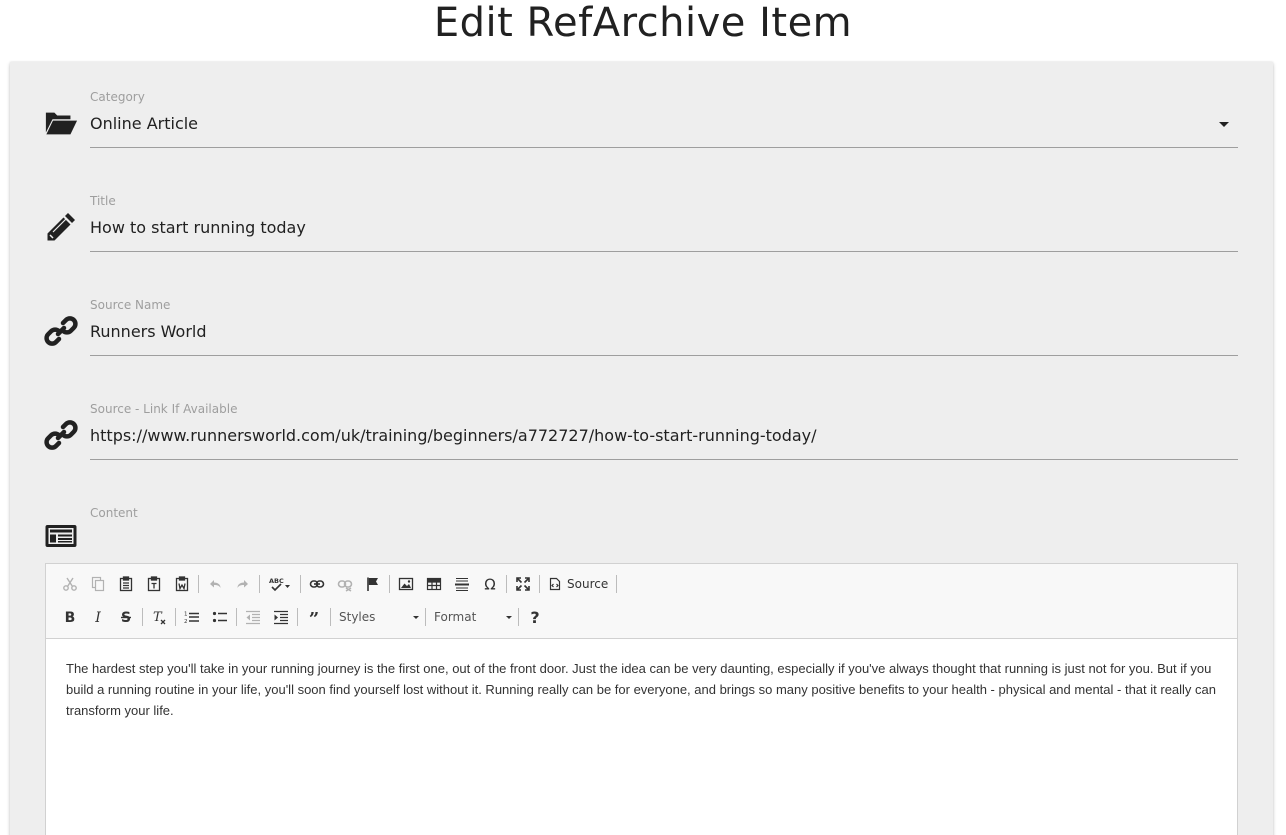  I want to click on remove-format-icon: T, so click(159, 617).